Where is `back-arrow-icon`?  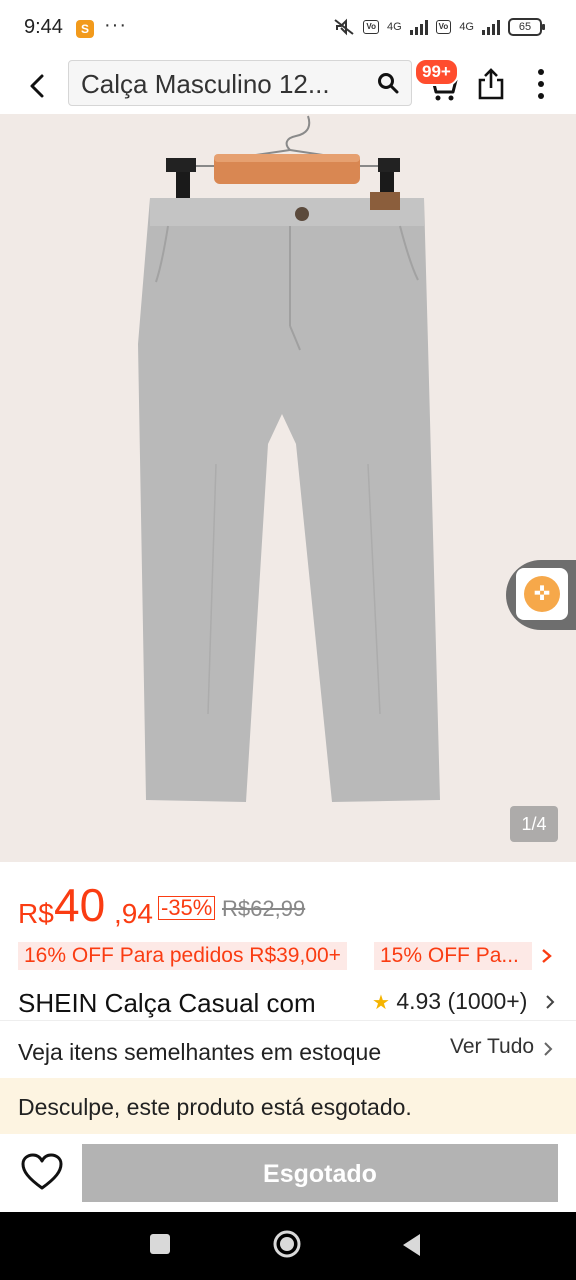
back-arrow-icon is located at coordinates (37, 86).